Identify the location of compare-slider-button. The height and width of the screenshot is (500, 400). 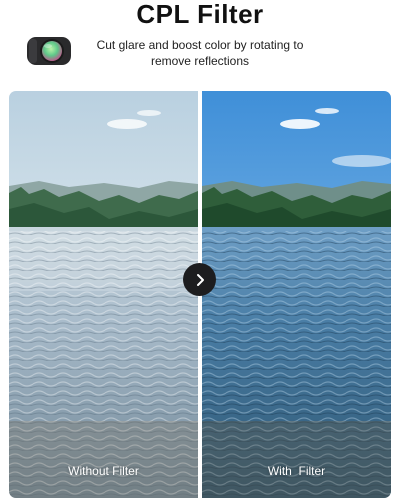
(199, 279).